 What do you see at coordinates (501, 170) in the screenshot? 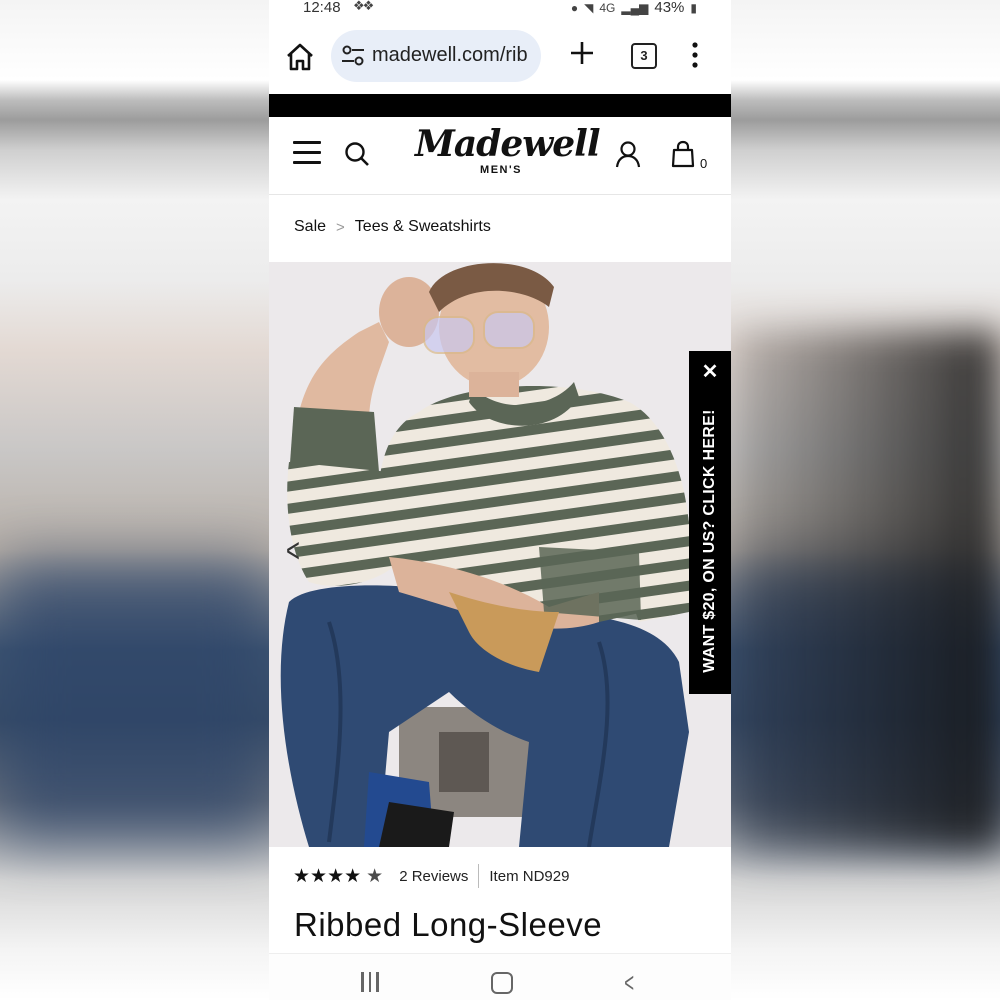
I see `logo-subtitle: MEN'S` at bounding box center [501, 170].